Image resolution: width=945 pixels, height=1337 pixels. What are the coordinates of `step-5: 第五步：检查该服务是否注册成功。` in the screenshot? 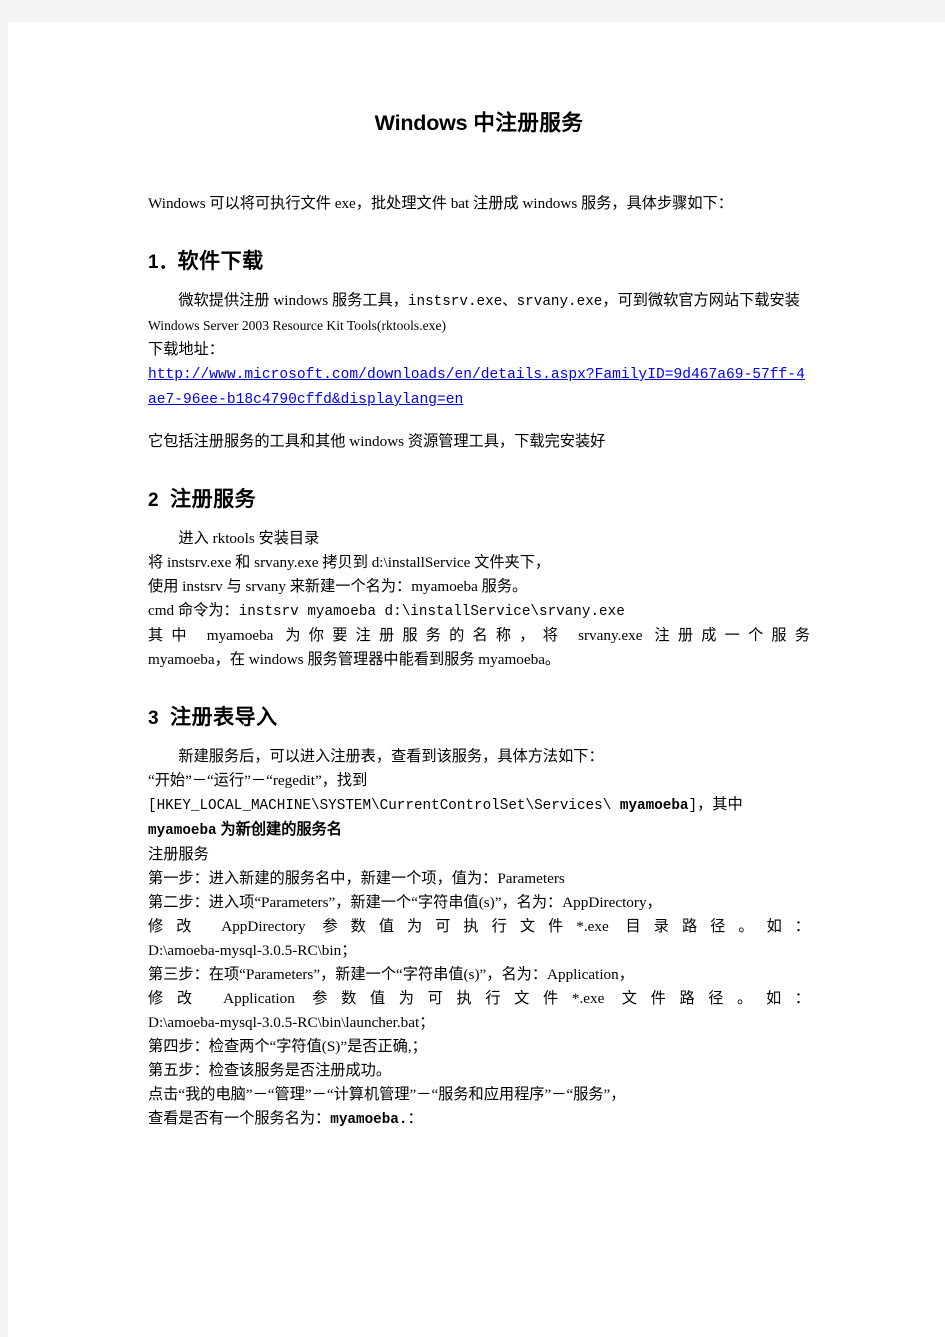 It's located at (269, 1070).